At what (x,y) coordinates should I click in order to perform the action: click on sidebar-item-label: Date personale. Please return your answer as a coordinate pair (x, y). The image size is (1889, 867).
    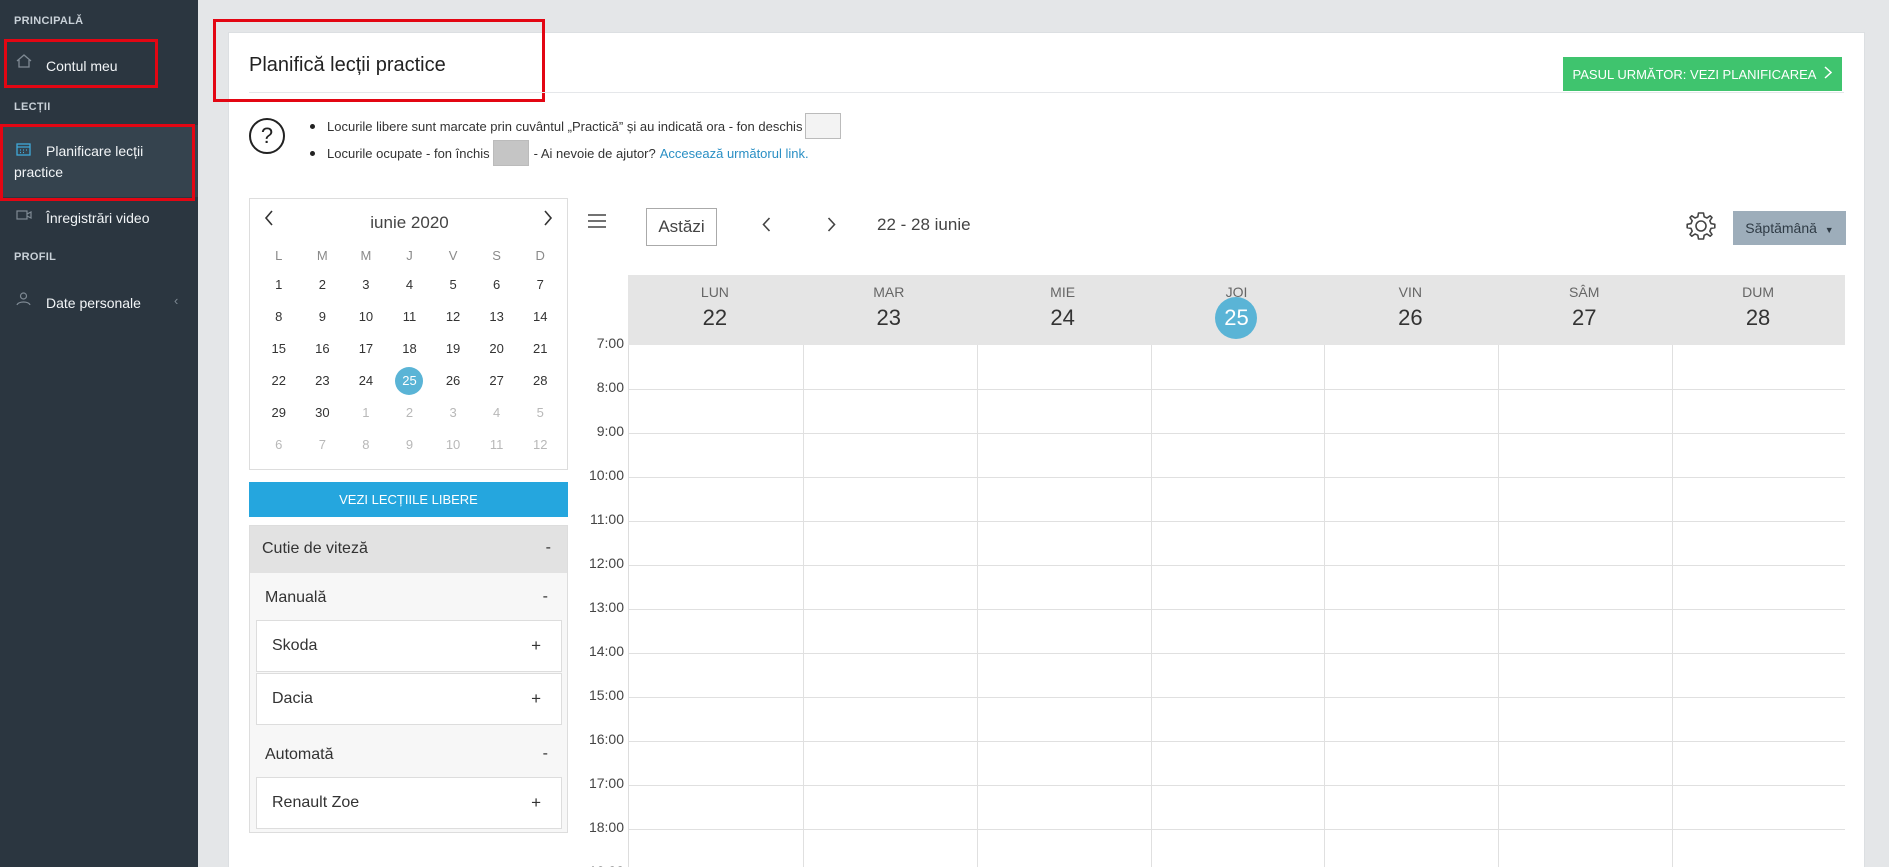
    Looking at the image, I should click on (93, 303).